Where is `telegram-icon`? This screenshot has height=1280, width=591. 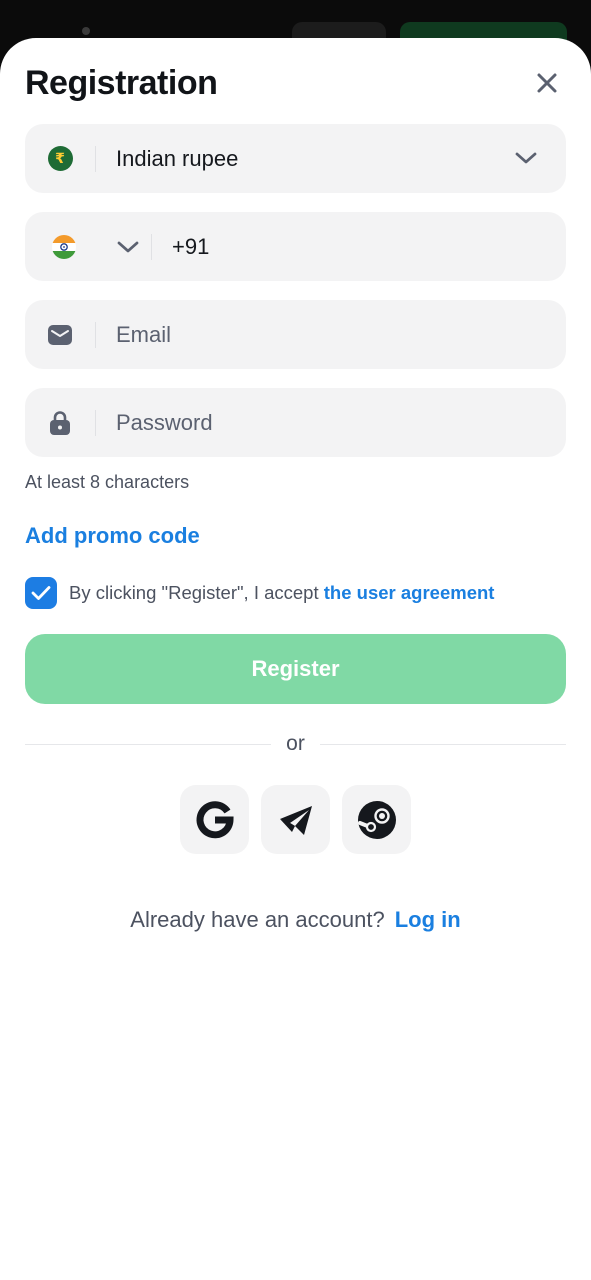
telegram-icon is located at coordinates (295, 820).